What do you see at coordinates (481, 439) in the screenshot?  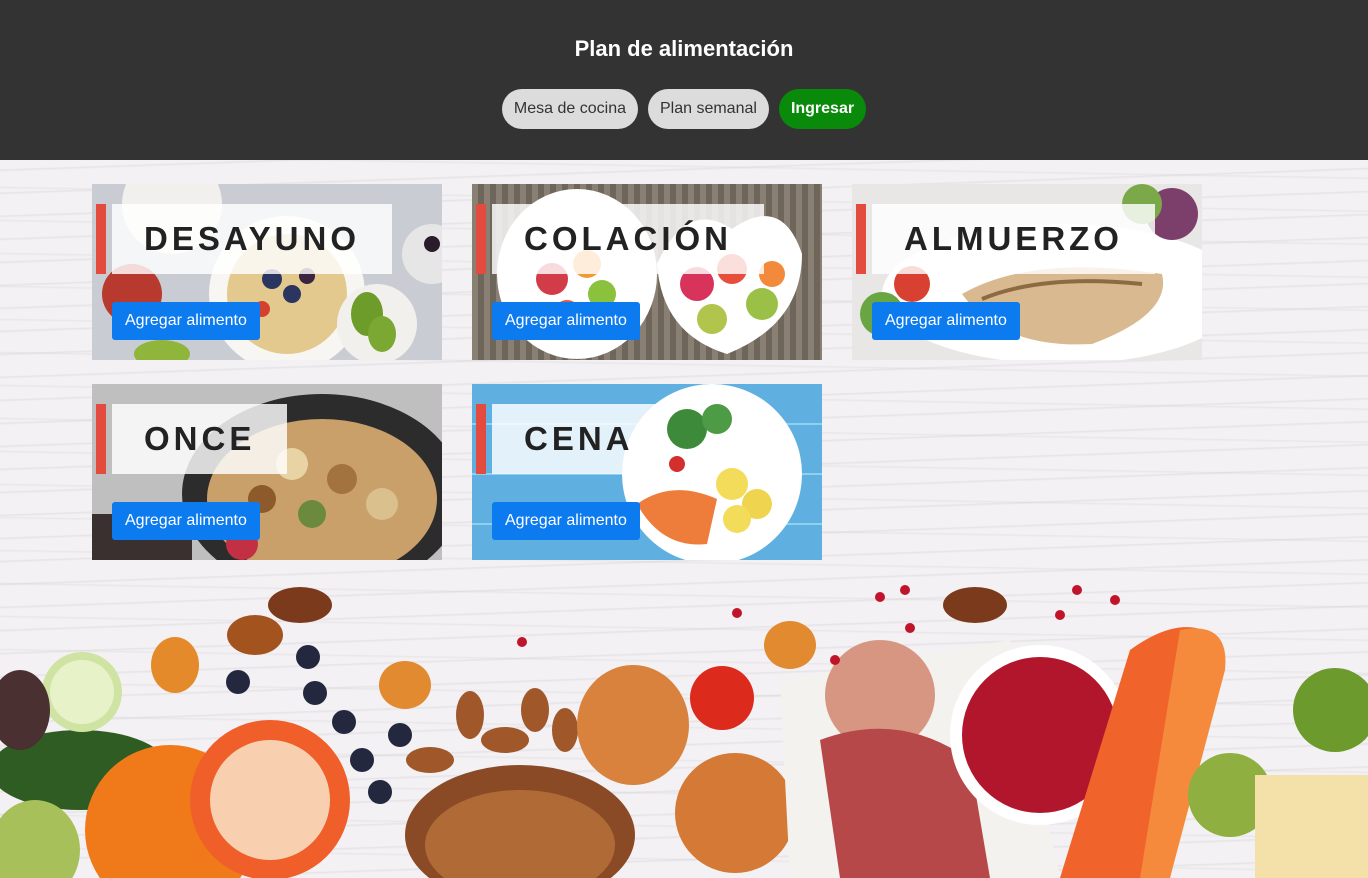 I see `cena-accent-bar` at bounding box center [481, 439].